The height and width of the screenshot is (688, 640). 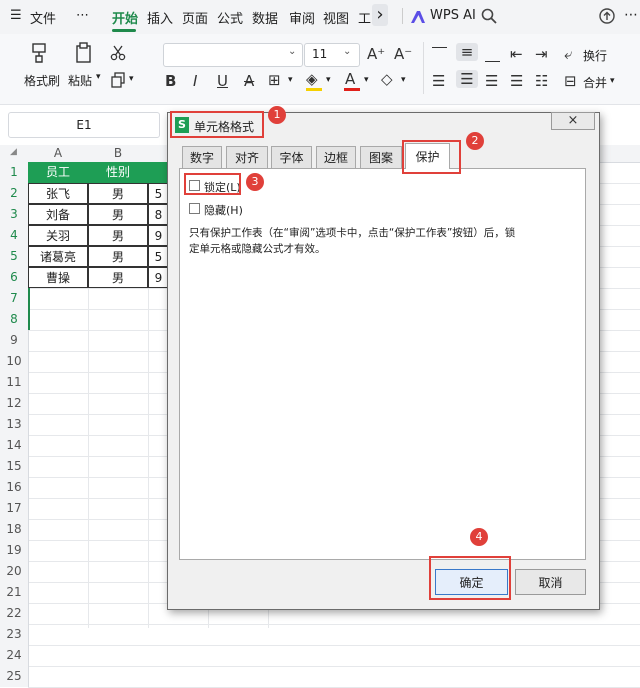 I want to click on wrap-text-icon: ⤶, so click(x=568, y=54).